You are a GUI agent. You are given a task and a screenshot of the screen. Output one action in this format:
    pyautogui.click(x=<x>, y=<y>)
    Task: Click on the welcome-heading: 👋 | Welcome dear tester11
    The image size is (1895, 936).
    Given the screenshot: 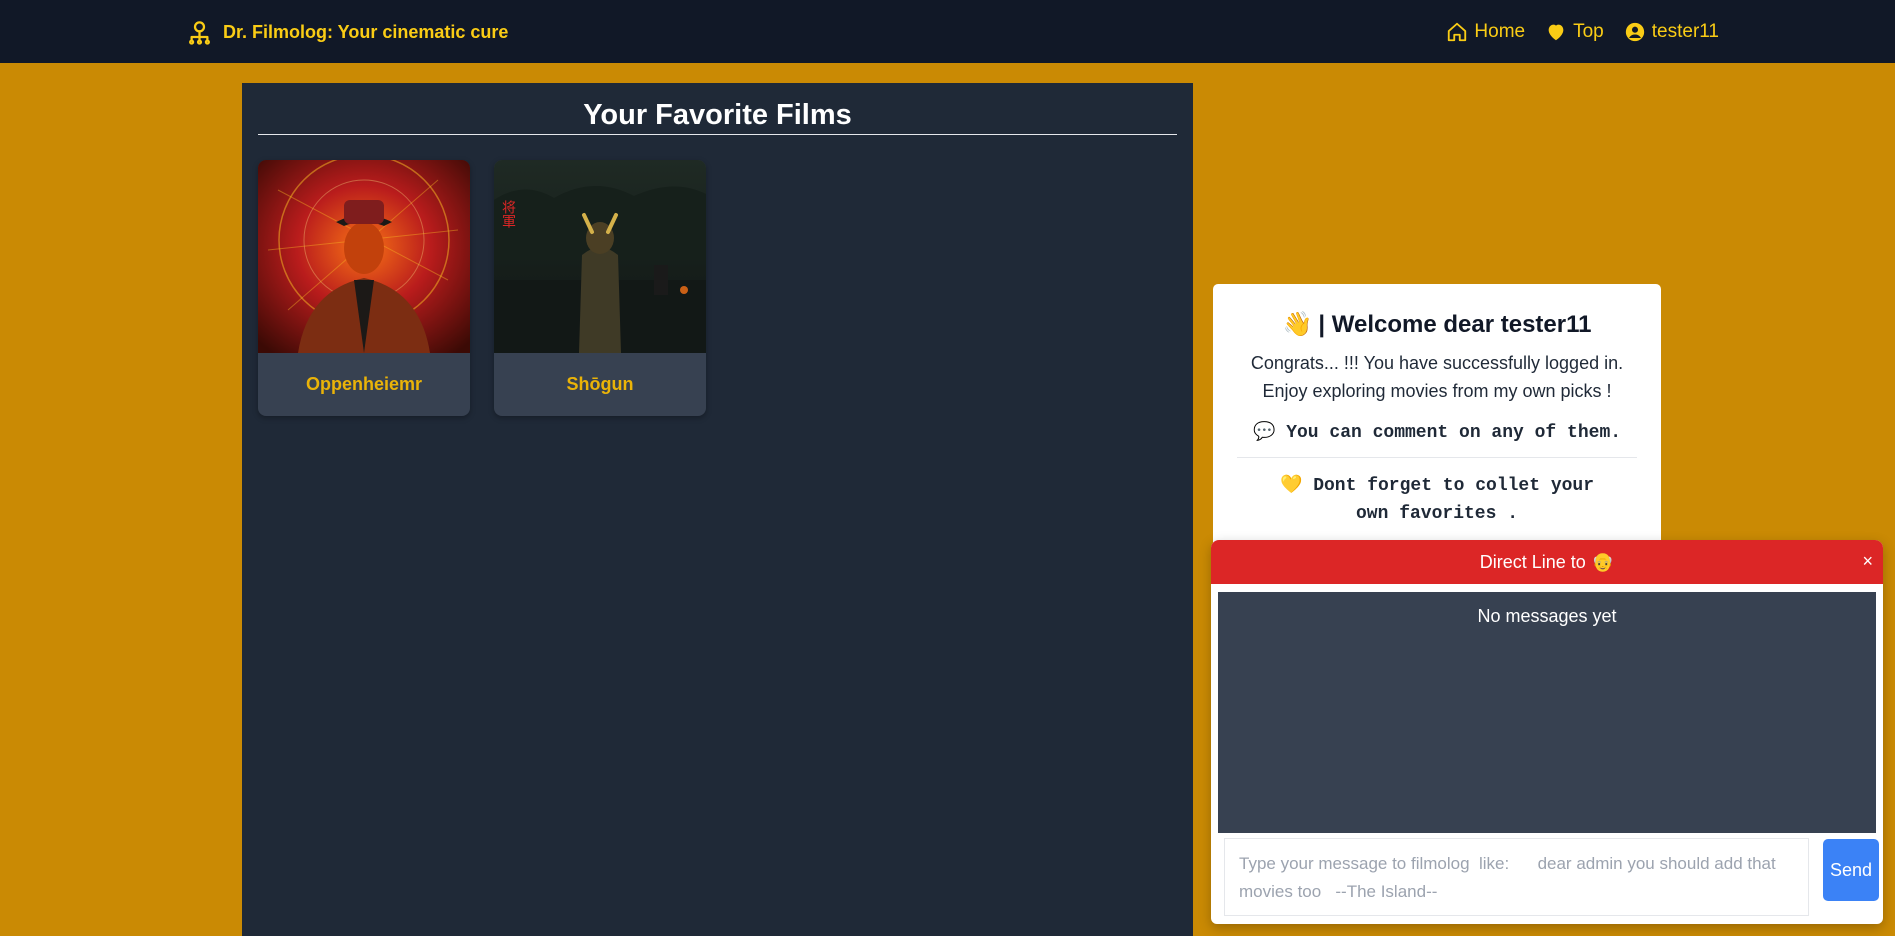 What is the action you would take?
    pyautogui.click(x=1437, y=324)
    